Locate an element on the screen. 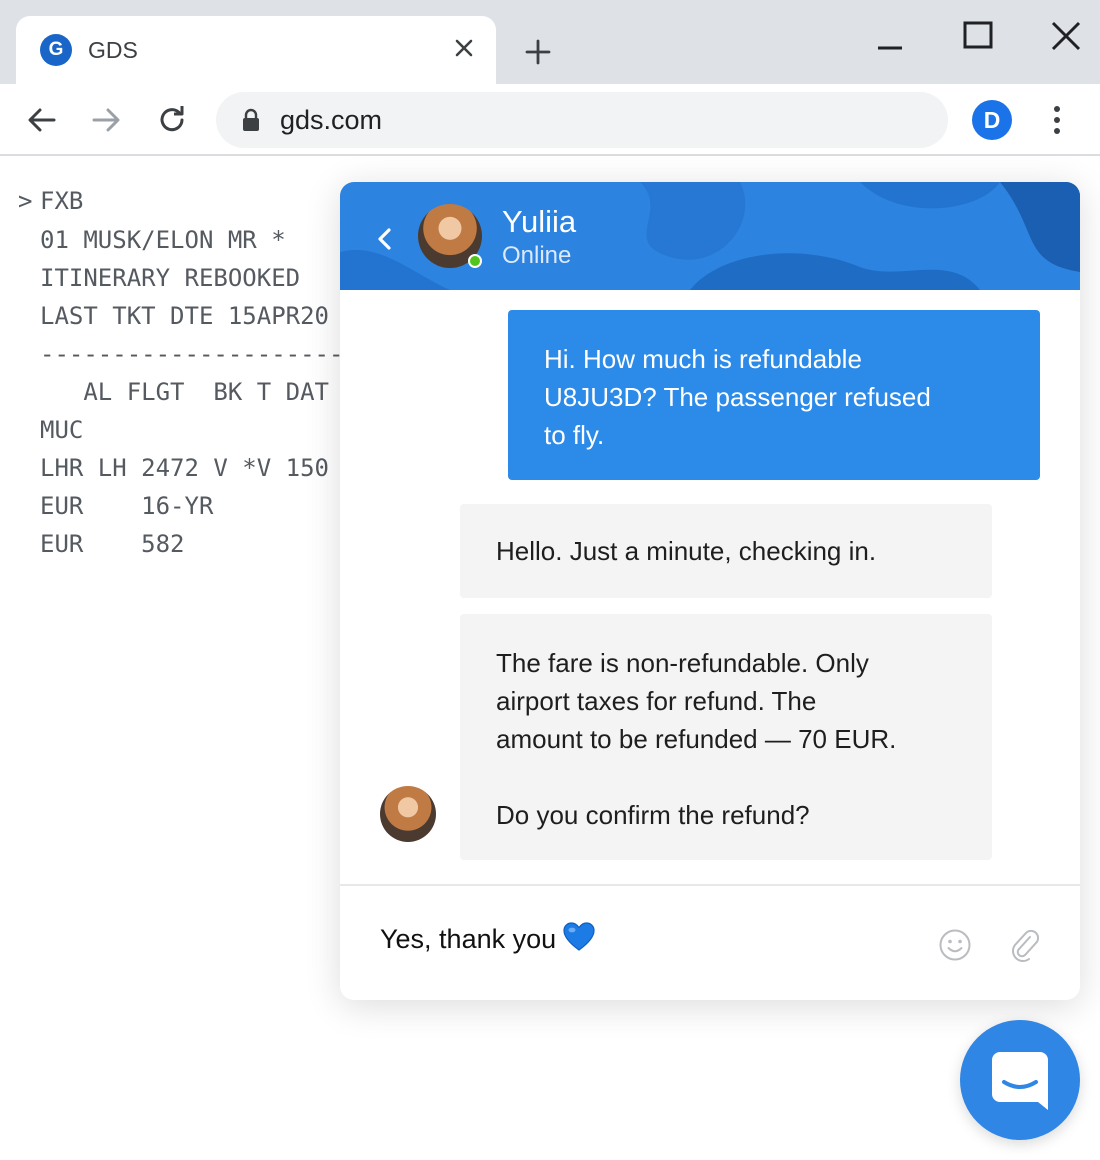 This screenshot has width=1100, height=1160. message-input-text: Yes, thank you is located at coordinates (468, 939).